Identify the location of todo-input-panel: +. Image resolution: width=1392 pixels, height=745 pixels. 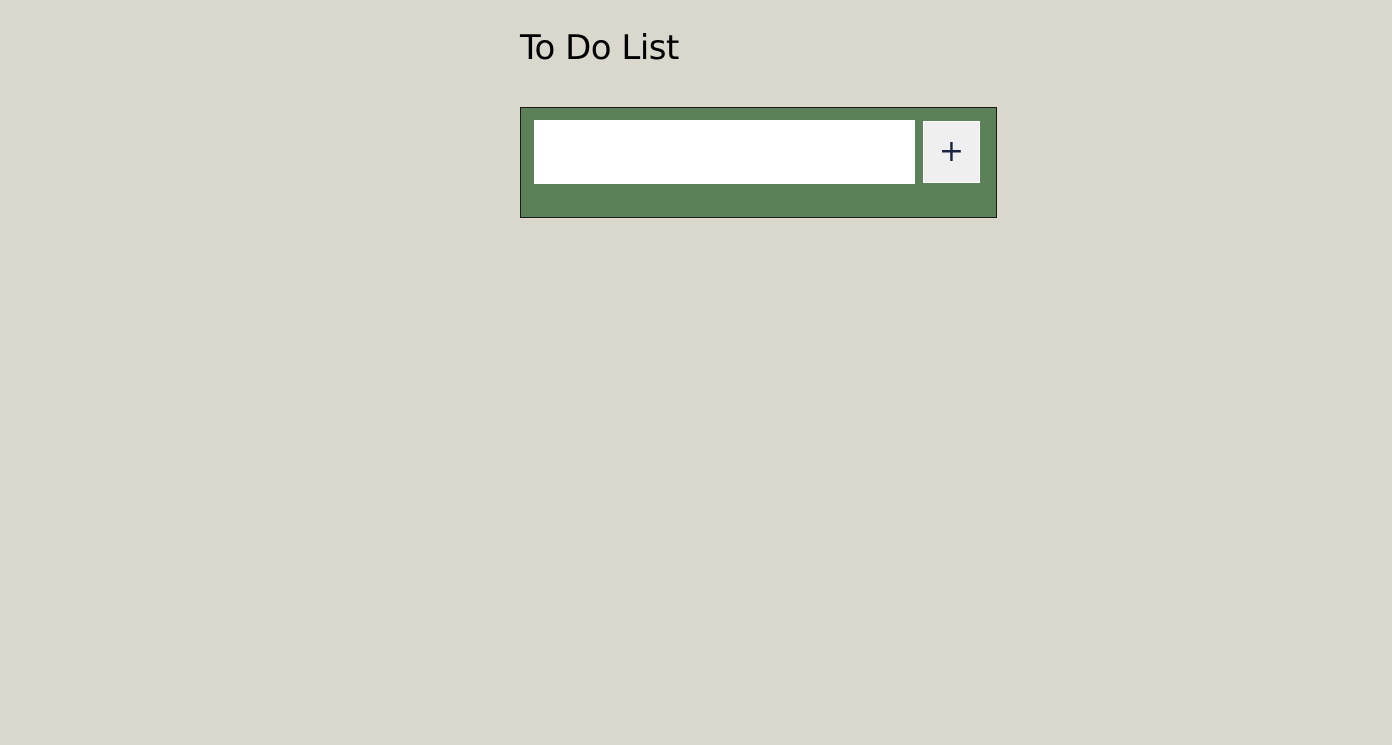
(758, 162).